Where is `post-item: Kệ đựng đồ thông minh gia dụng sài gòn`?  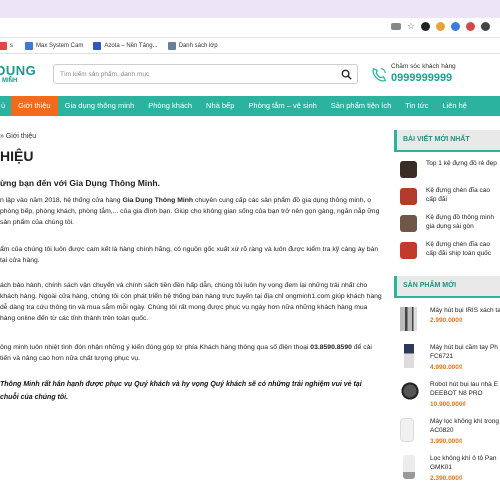
post-item: Kệ đựng đồ thông minh gia dụng sài gòn is located at coordinates (447, 223).